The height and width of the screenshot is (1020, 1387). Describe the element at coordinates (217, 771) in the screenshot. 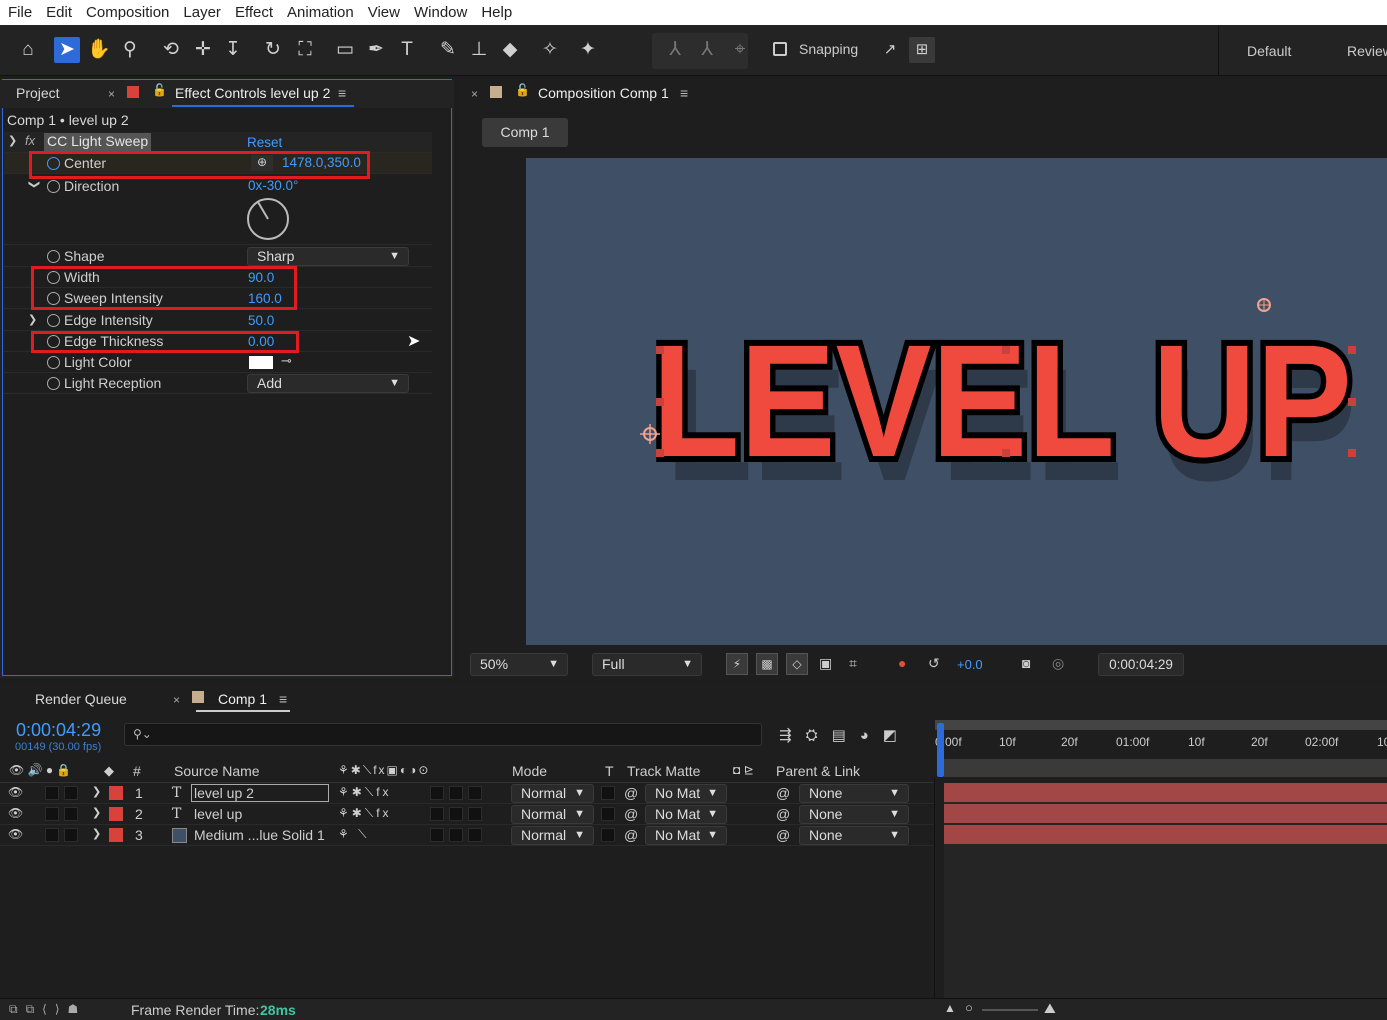

I see `header-source-name: Source Name` at that location.